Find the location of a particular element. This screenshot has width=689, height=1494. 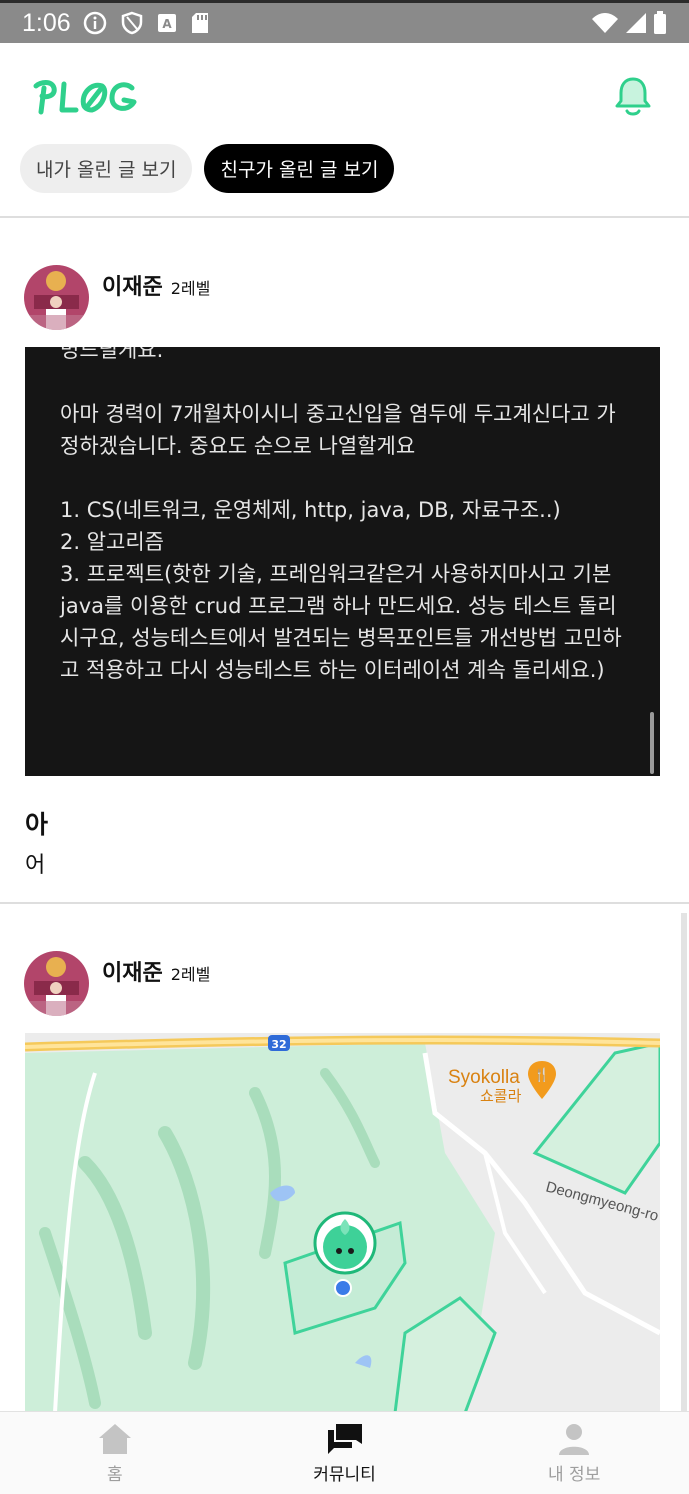

svg-text: A is located at coordinates (167, 24).